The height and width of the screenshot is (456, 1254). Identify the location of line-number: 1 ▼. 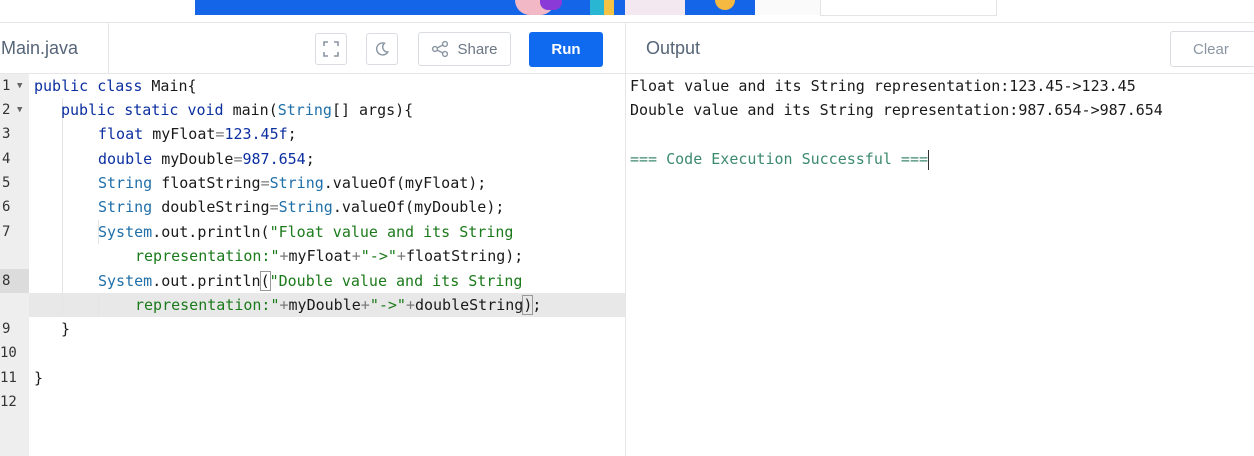
(14, 86).